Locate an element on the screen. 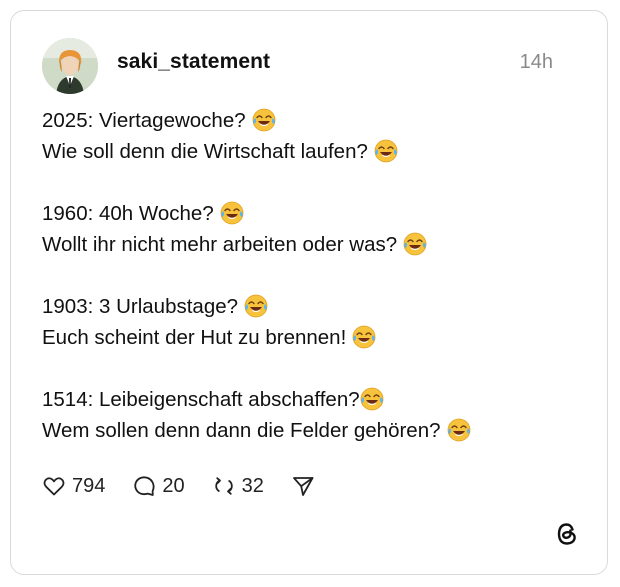  post-line: Wie soll denn die Wirtschaft laufen? is located at coordinates (312, 151).